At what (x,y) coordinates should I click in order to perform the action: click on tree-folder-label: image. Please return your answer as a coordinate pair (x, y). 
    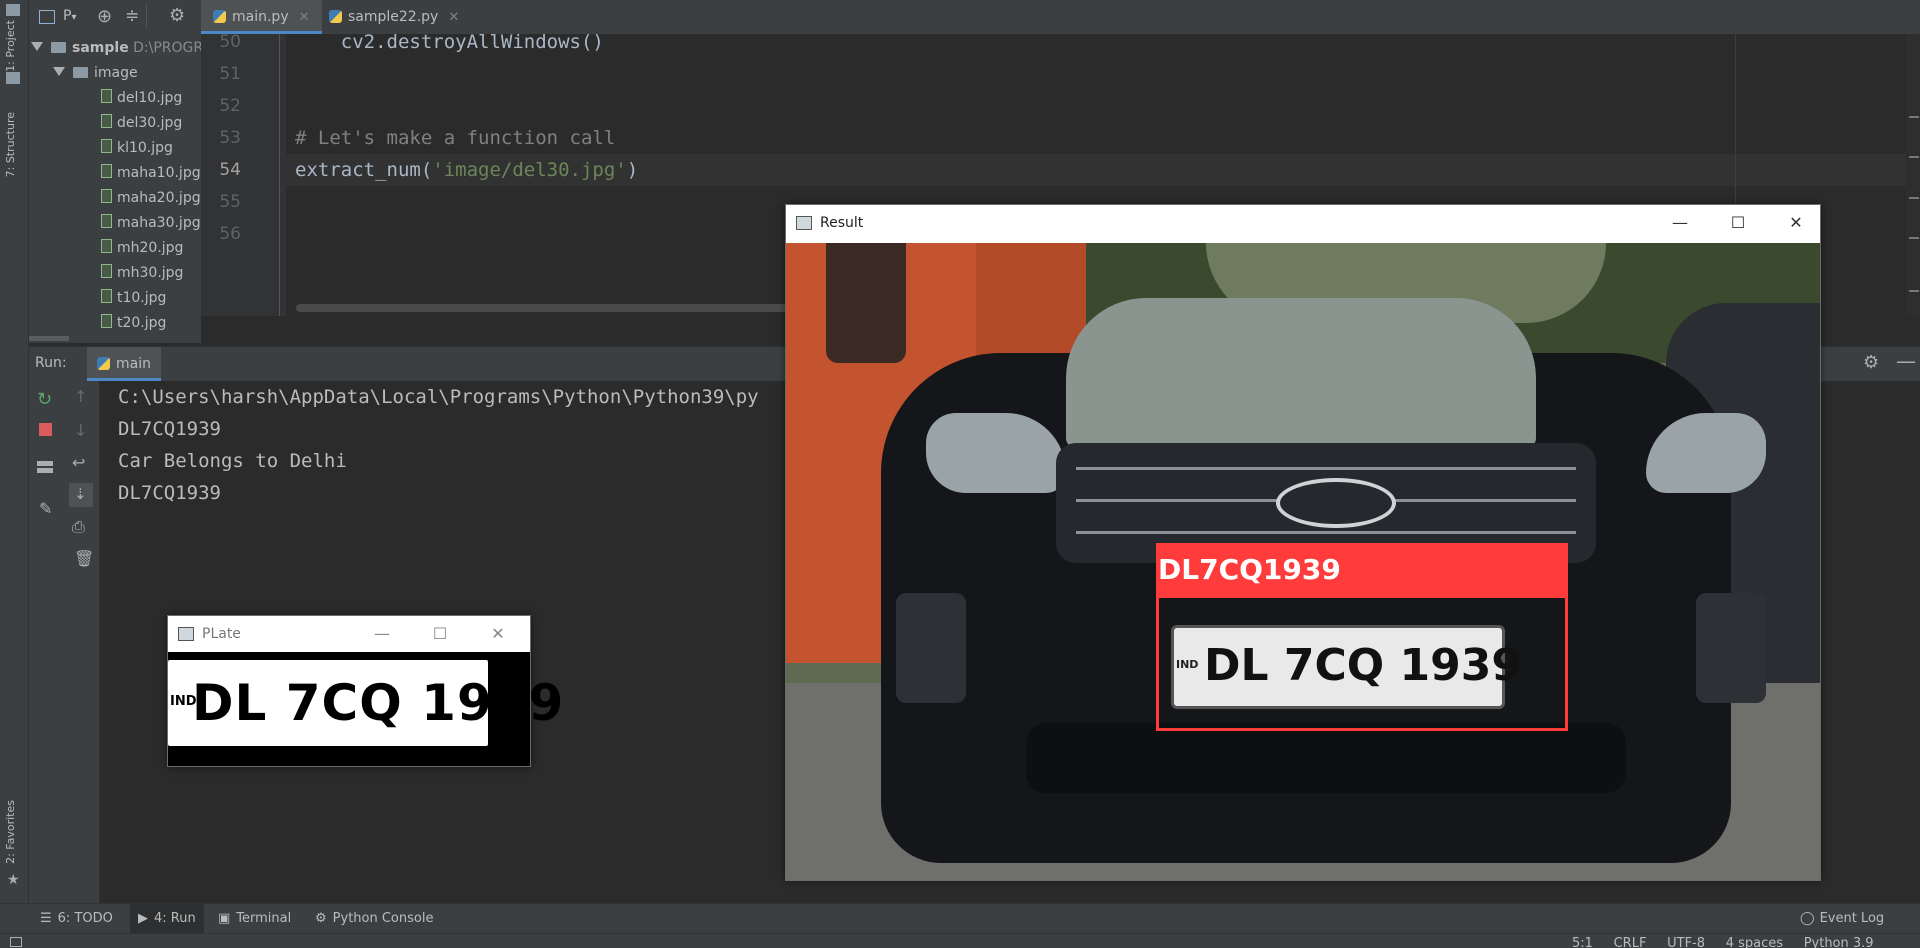
    Looking at the image, I should click on (116, 73).